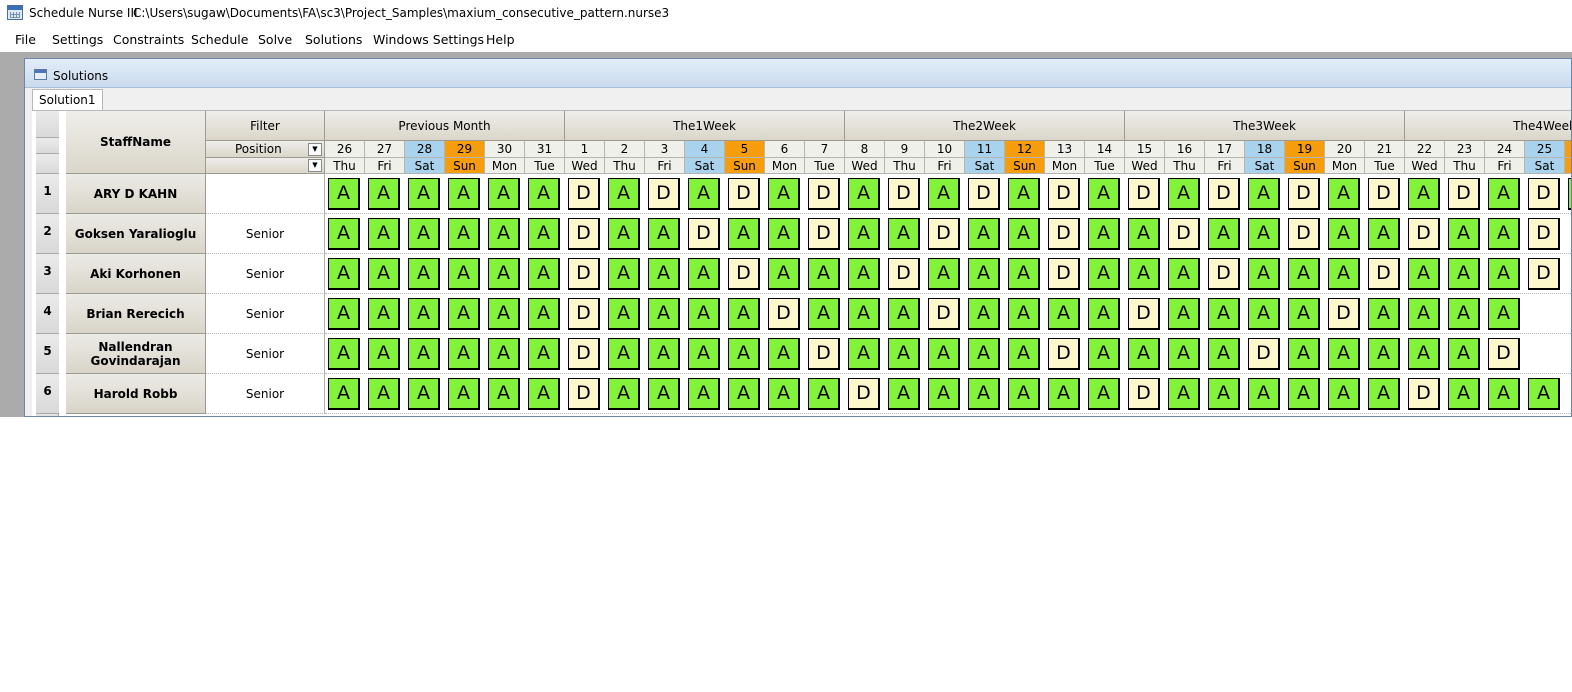 This screenshot has width=1572, height=692. What do you see at coordinates (345, 149) in the screenshot?
I see `day-date-header: 26` at bounding box center [345, 149].